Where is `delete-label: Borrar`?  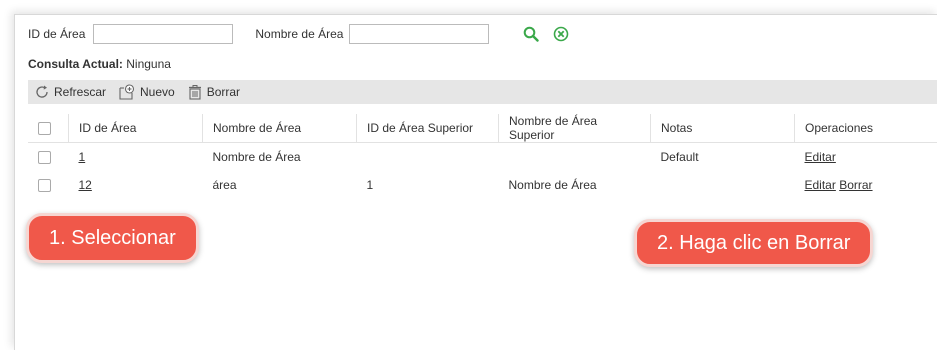
delete-label: Borrar is located at coordinates (223, 92).